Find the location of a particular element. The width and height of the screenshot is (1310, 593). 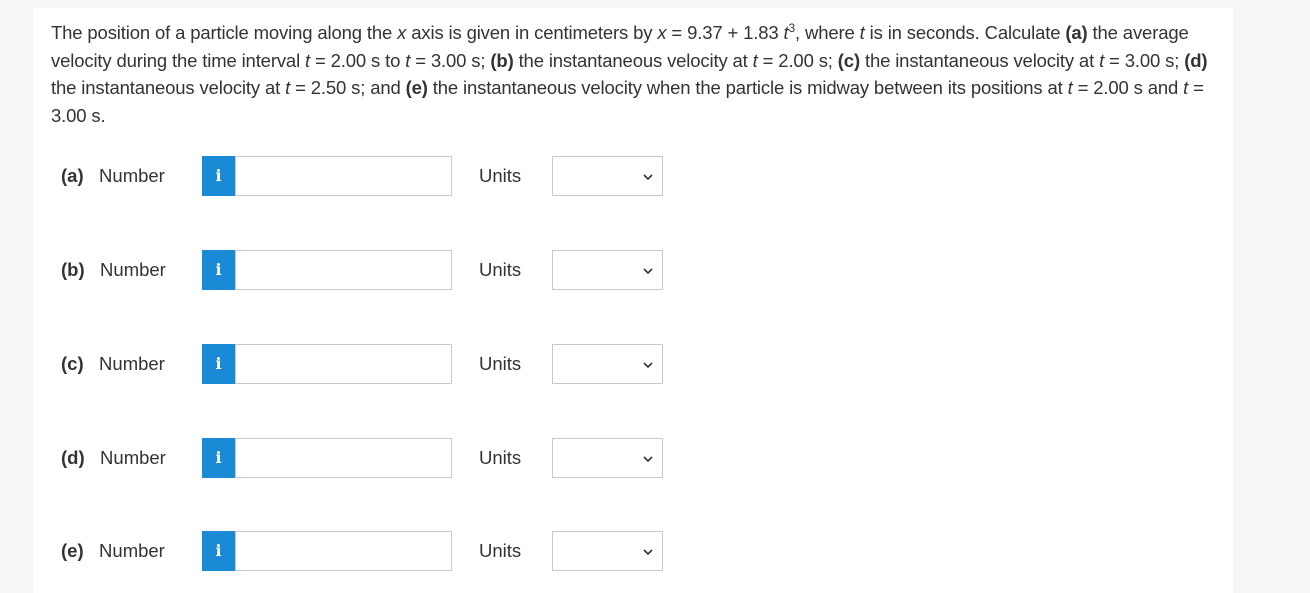

number-input-a is located at coordinates (343, 176).